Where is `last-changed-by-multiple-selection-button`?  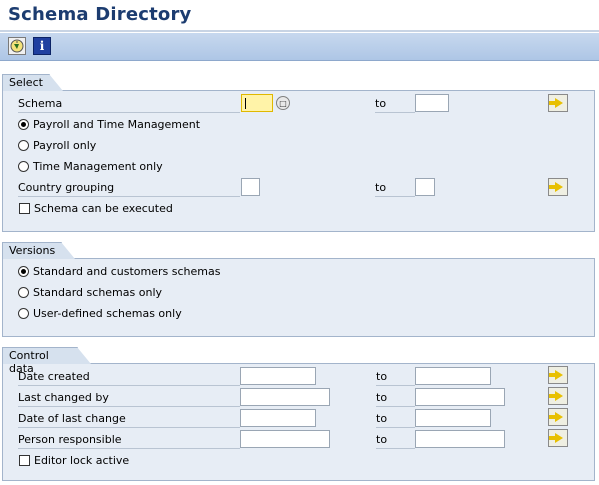 last-changed-by-multiple-selection-button is located at coordinates (558, 396).